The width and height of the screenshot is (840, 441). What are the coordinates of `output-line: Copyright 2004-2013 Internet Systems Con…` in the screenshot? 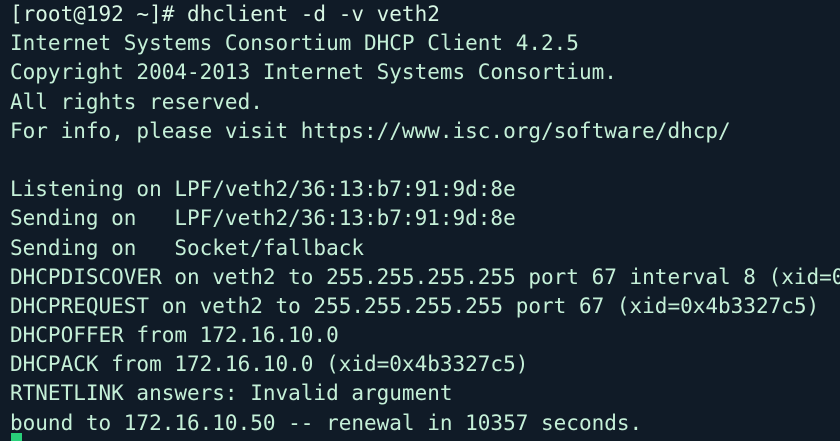 It's located at (313, 72).